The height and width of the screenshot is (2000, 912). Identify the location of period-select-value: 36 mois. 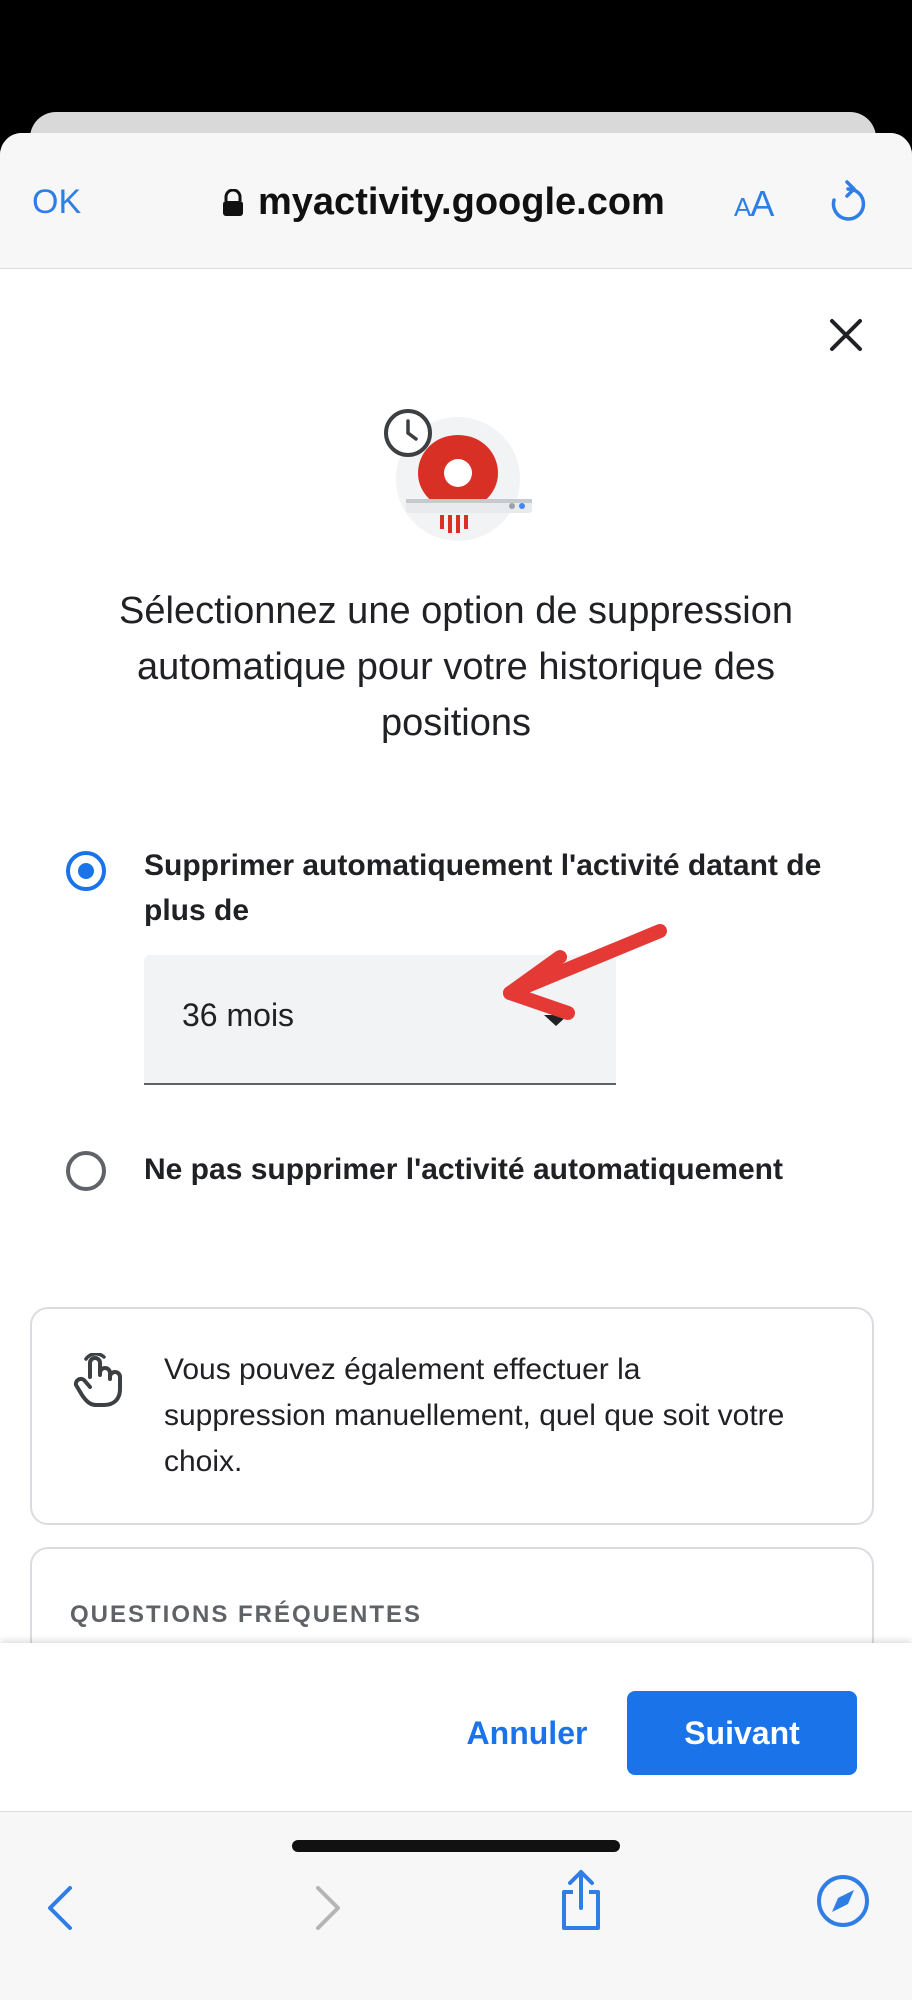
(238, 1015).